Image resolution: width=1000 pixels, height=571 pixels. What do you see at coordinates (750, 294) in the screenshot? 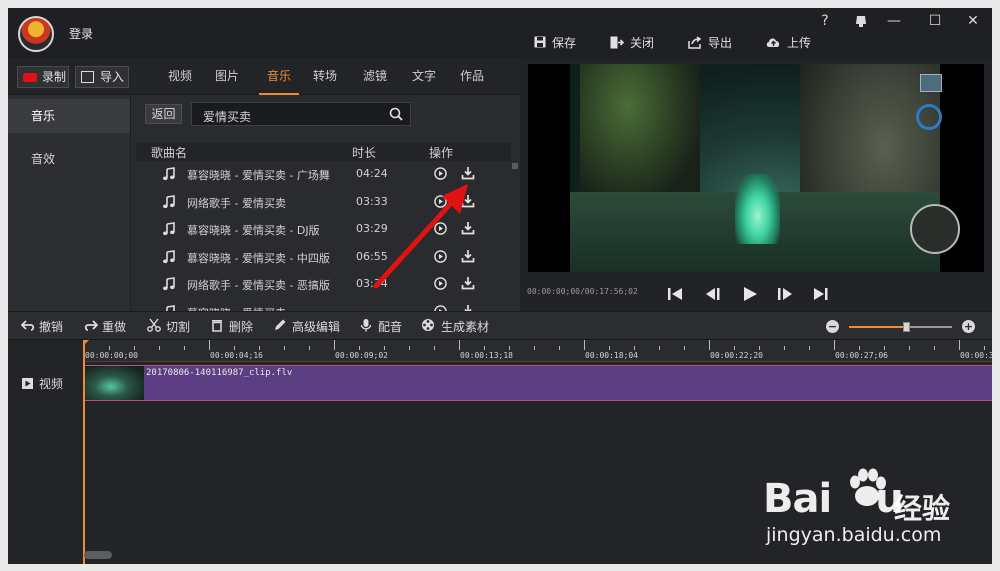
I see `play-icon` at bounding box center [750, 294].